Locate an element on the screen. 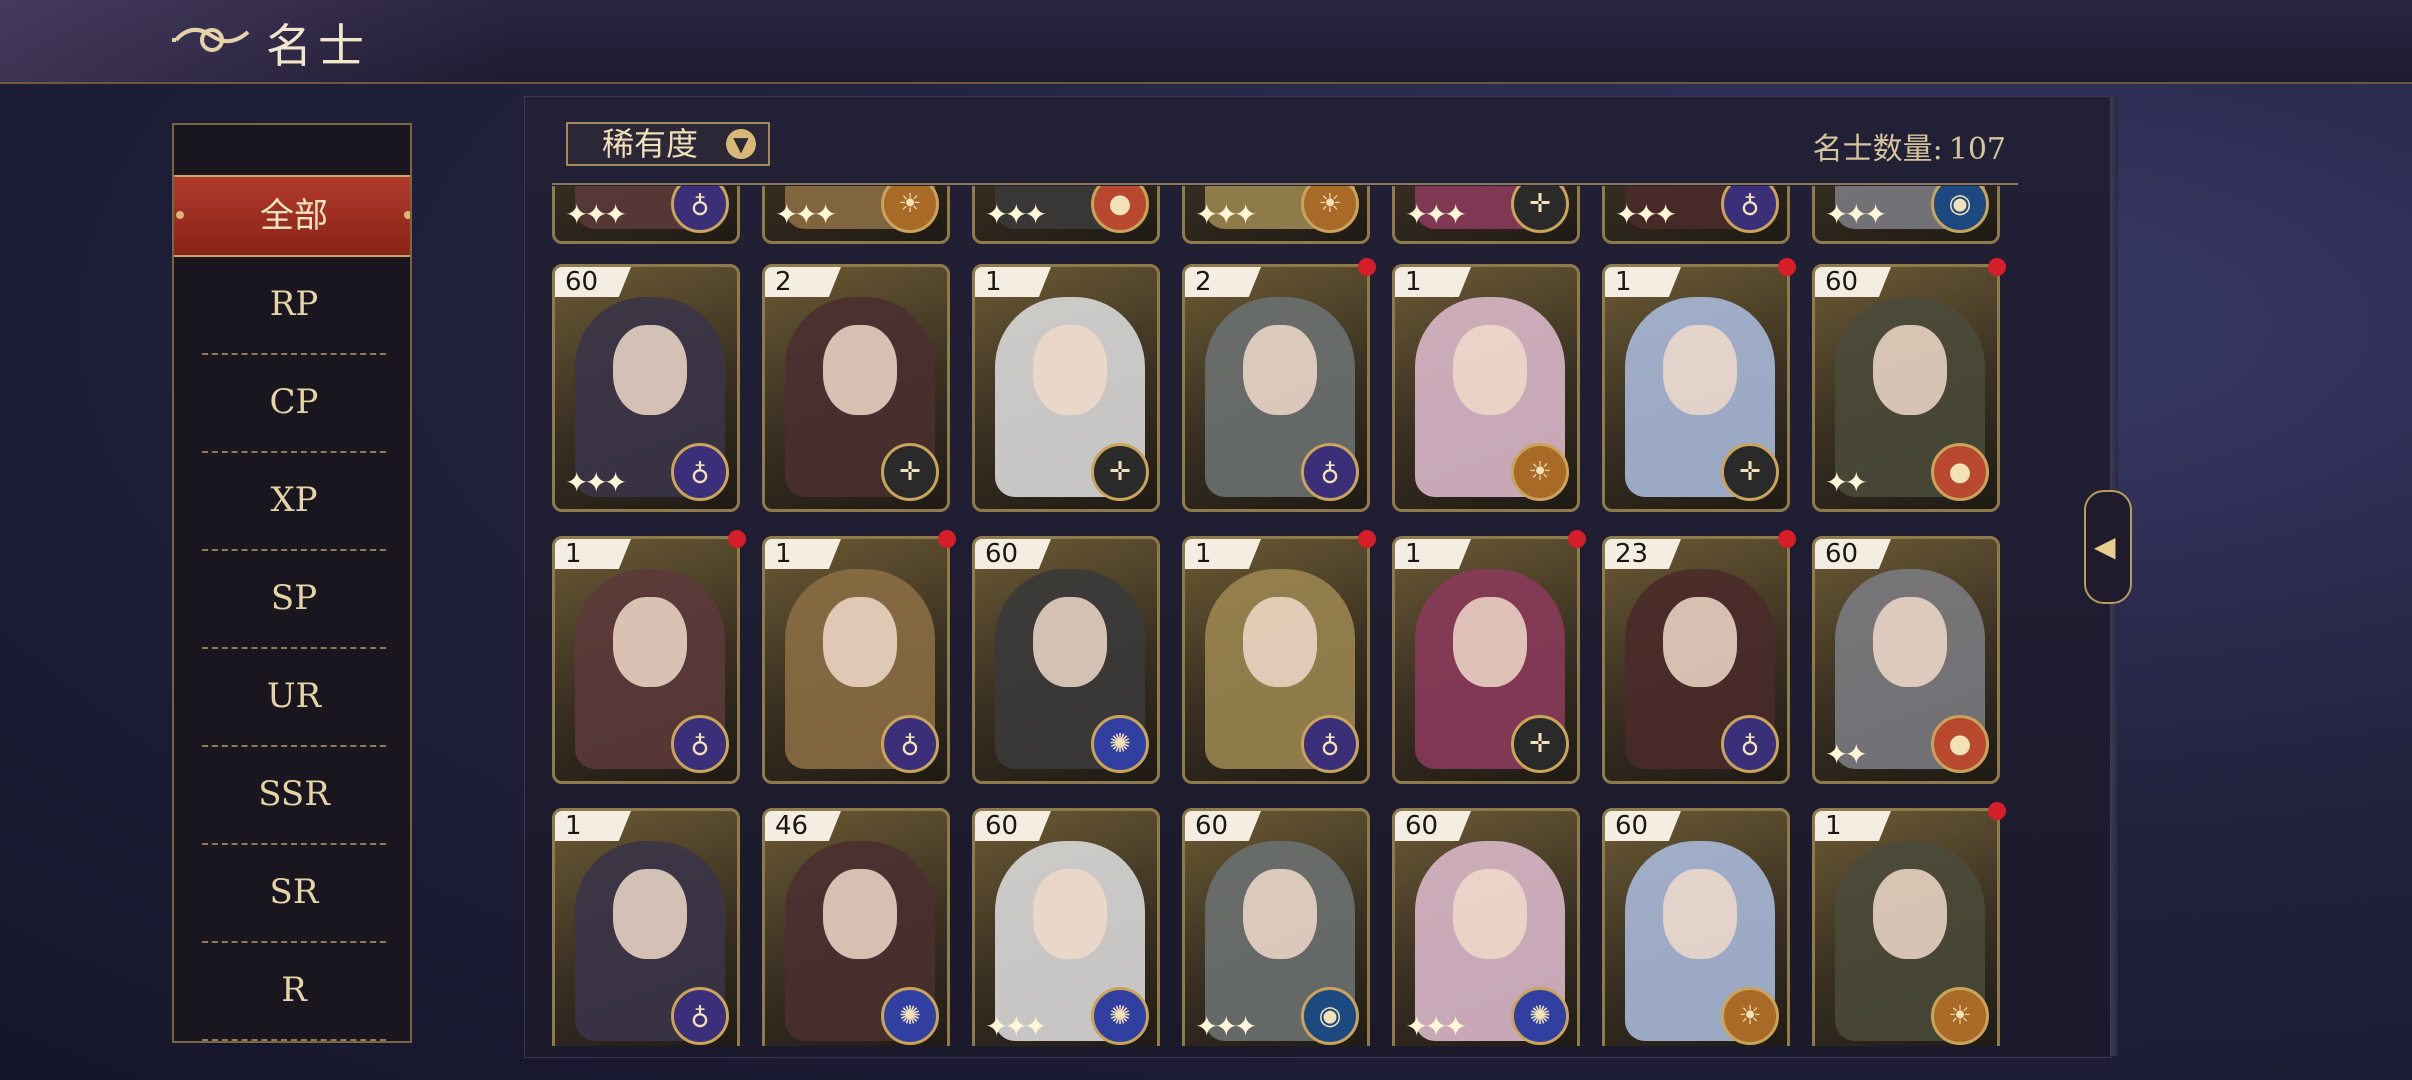 This screenshot has width=2412, height=1080. top-header: 名士 is located at coordinates (1206, 42).